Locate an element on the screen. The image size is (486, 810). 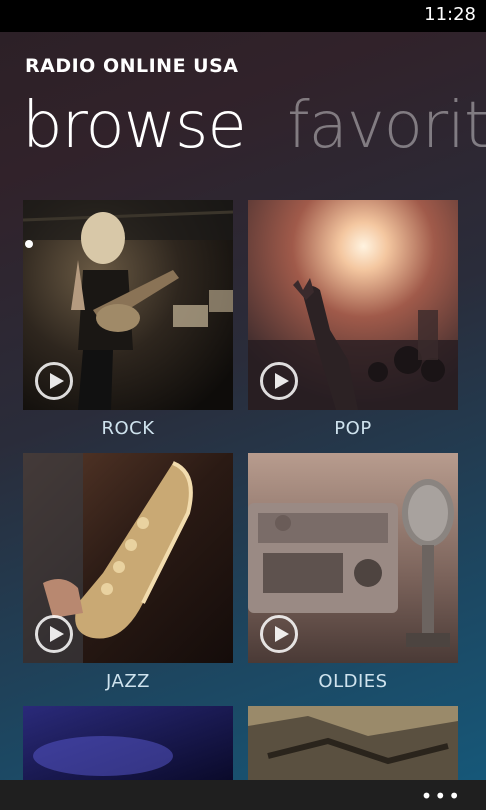
genre-label-pop: POP is located at coordinates (353, 428).